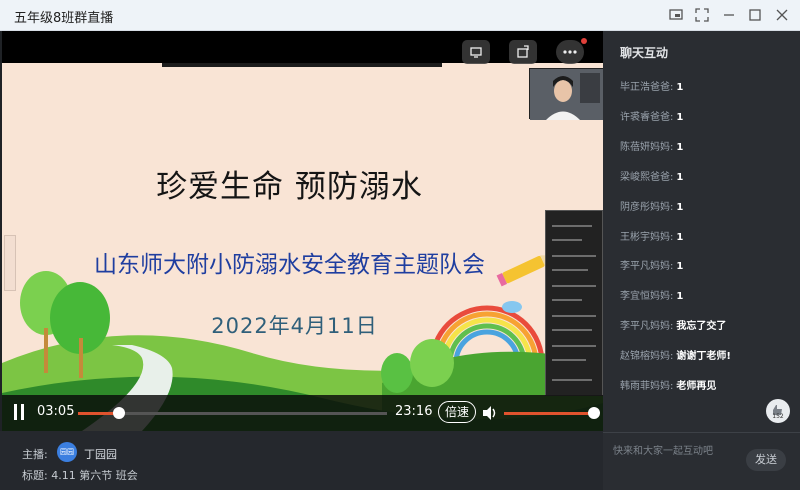 The image size is (800, 490). What do you see at coordinates (289, 265) in the screenshot?
I see `slide-subheading: 山东师大附小防溺水安全教育主题队会` at bounding box center [289, 265].